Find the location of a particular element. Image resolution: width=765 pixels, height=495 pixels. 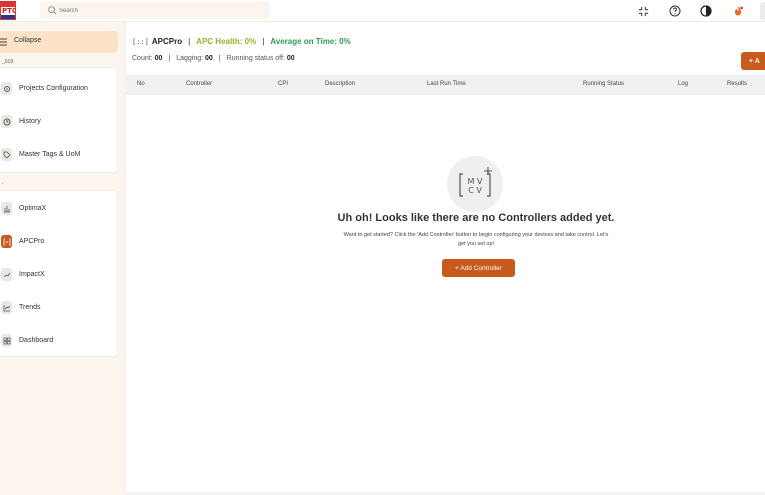

tag-icon is located at coordinates (6, 154).